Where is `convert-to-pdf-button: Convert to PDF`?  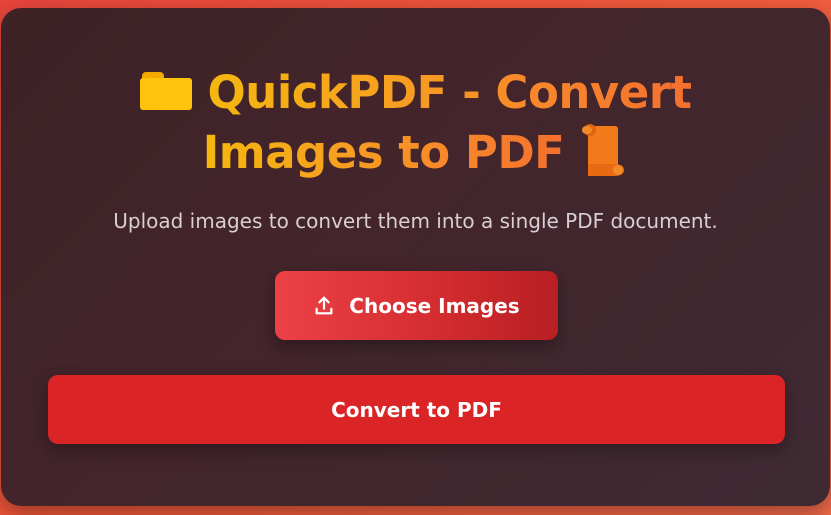 convert-to-pdf-button: Convert to PDF is located at coordinates (416, 409).